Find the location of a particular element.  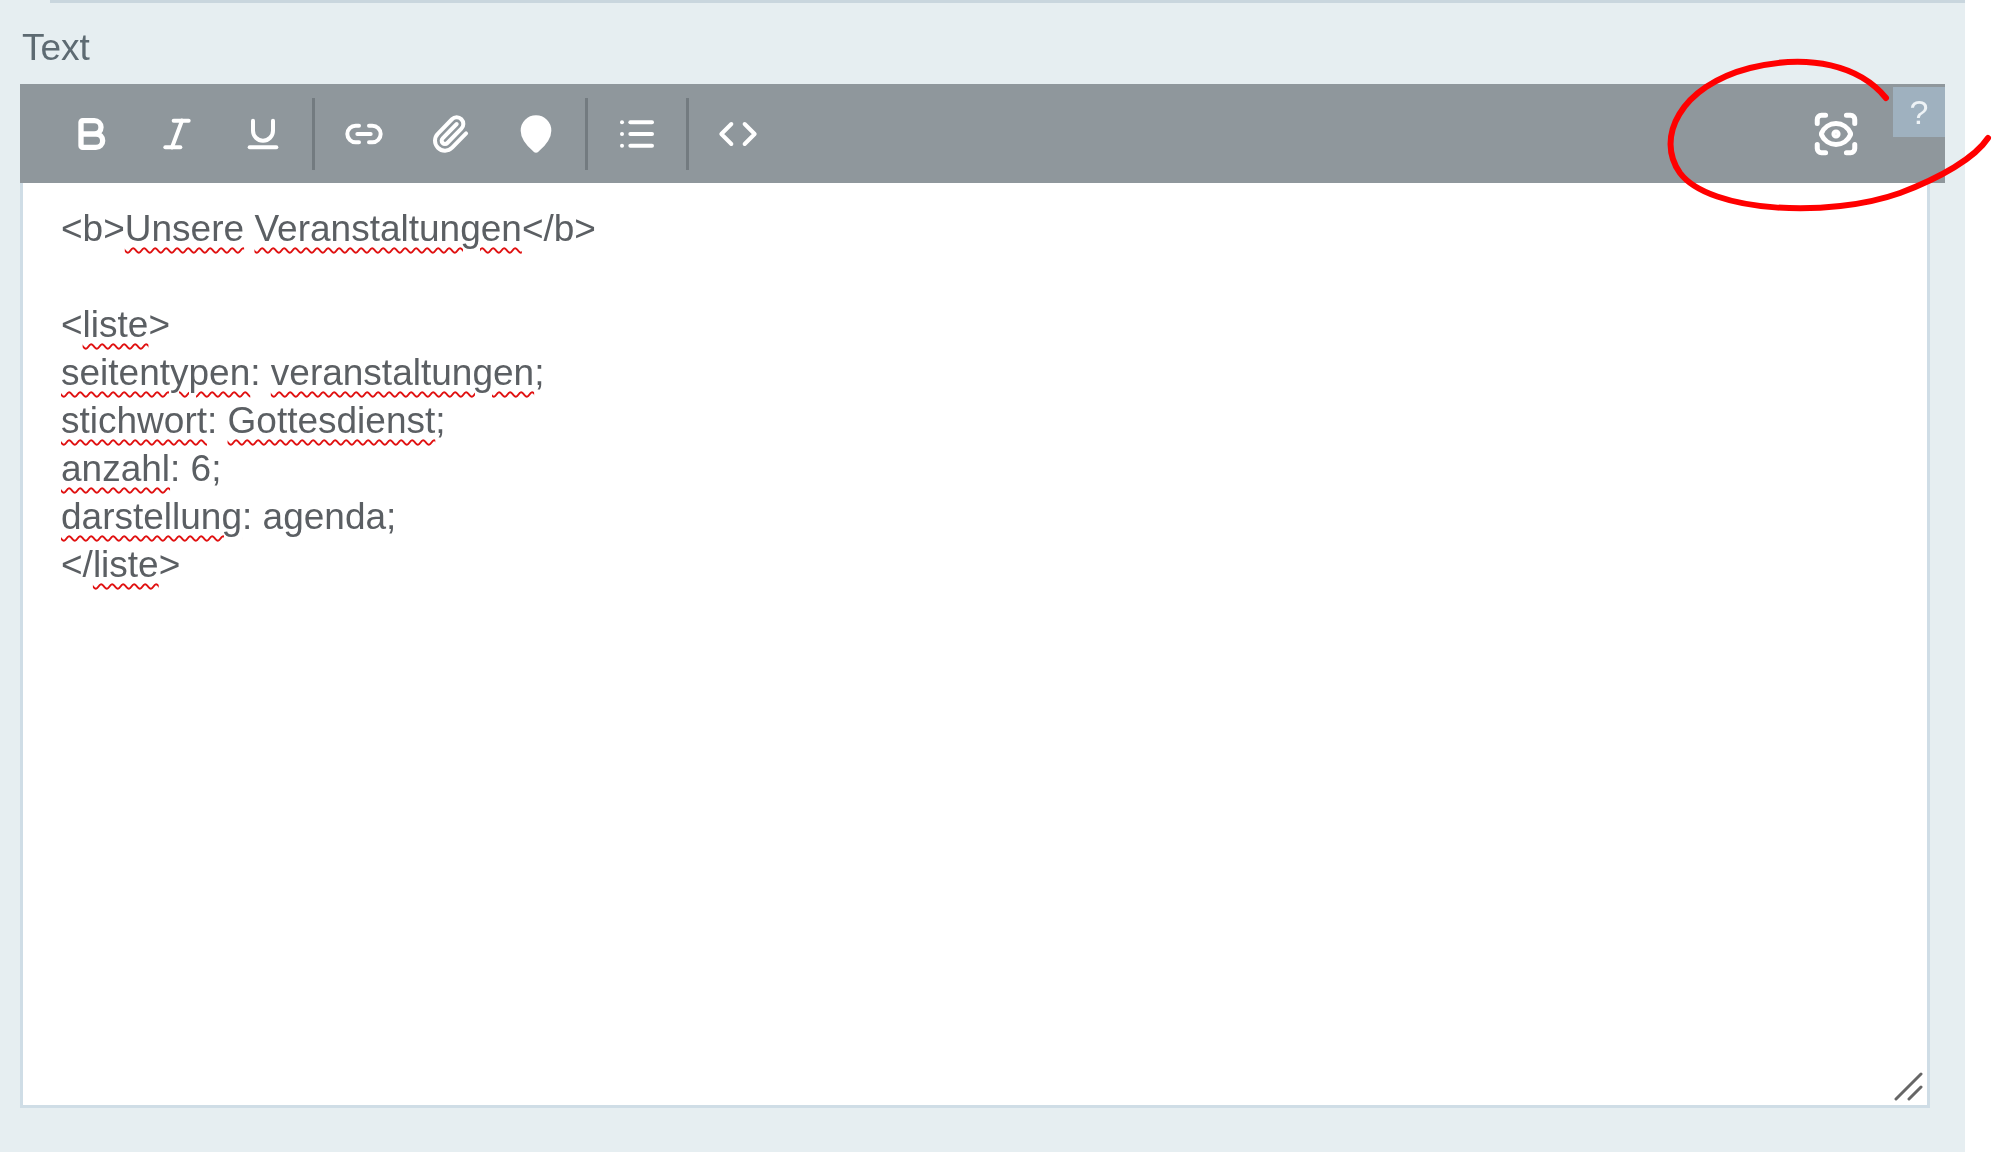

code-line: stichwort: Gottesdienst; is located at coordinates (254, 421).